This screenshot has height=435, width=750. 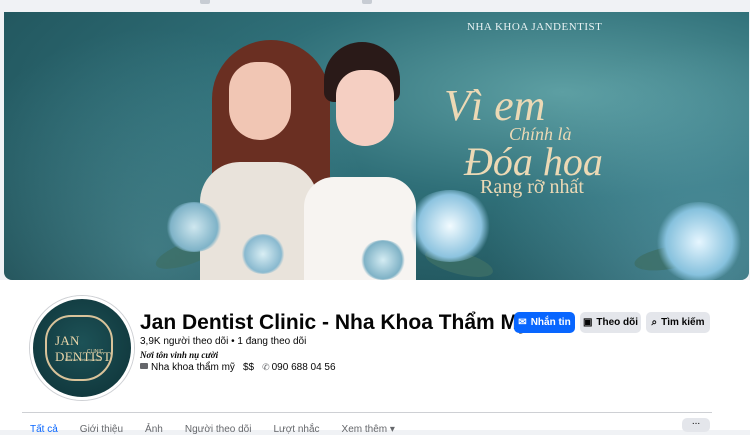 What do you see at coordinates (193, 367) in the screenshot?
I see `page-category: Nha khoa thẩm mỹ` at bounding box center [193, 367].